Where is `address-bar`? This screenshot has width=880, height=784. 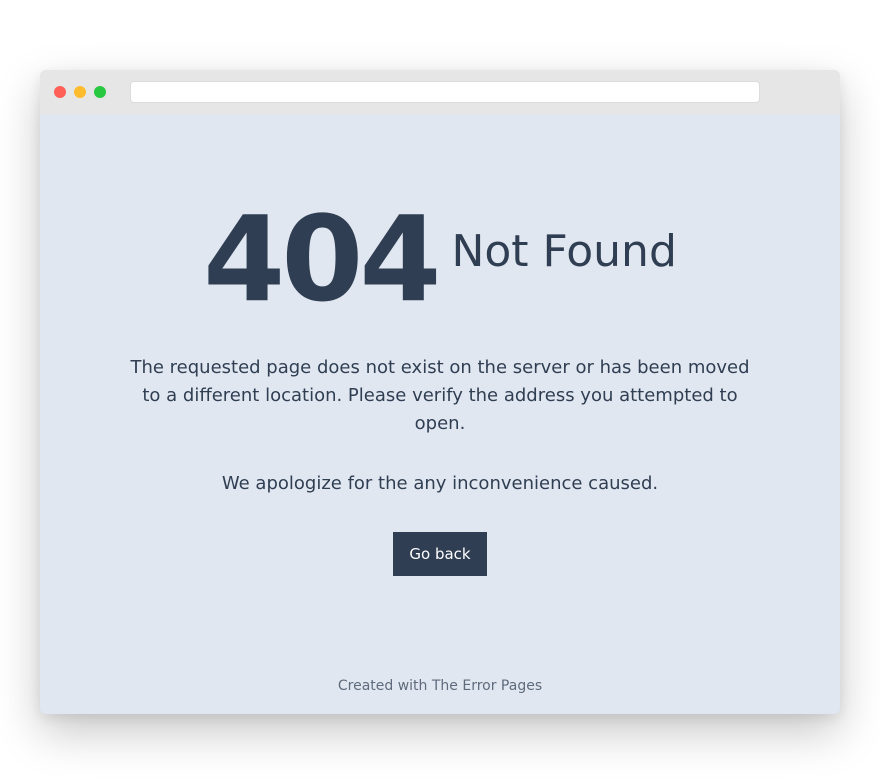
address-bar is located at coordinates (445, 92).